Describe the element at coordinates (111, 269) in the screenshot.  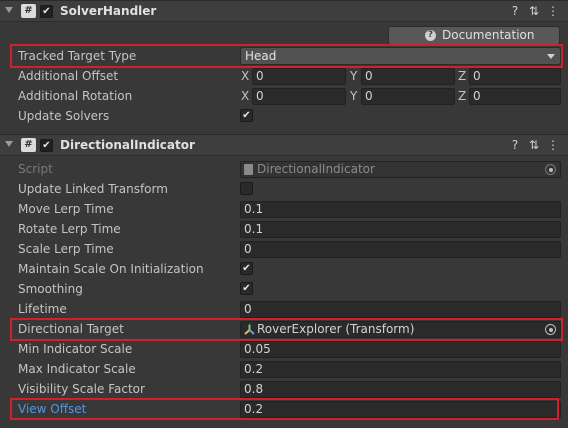
I see `maintain-scale-label: Maintain Scale On Initialization` at that location.